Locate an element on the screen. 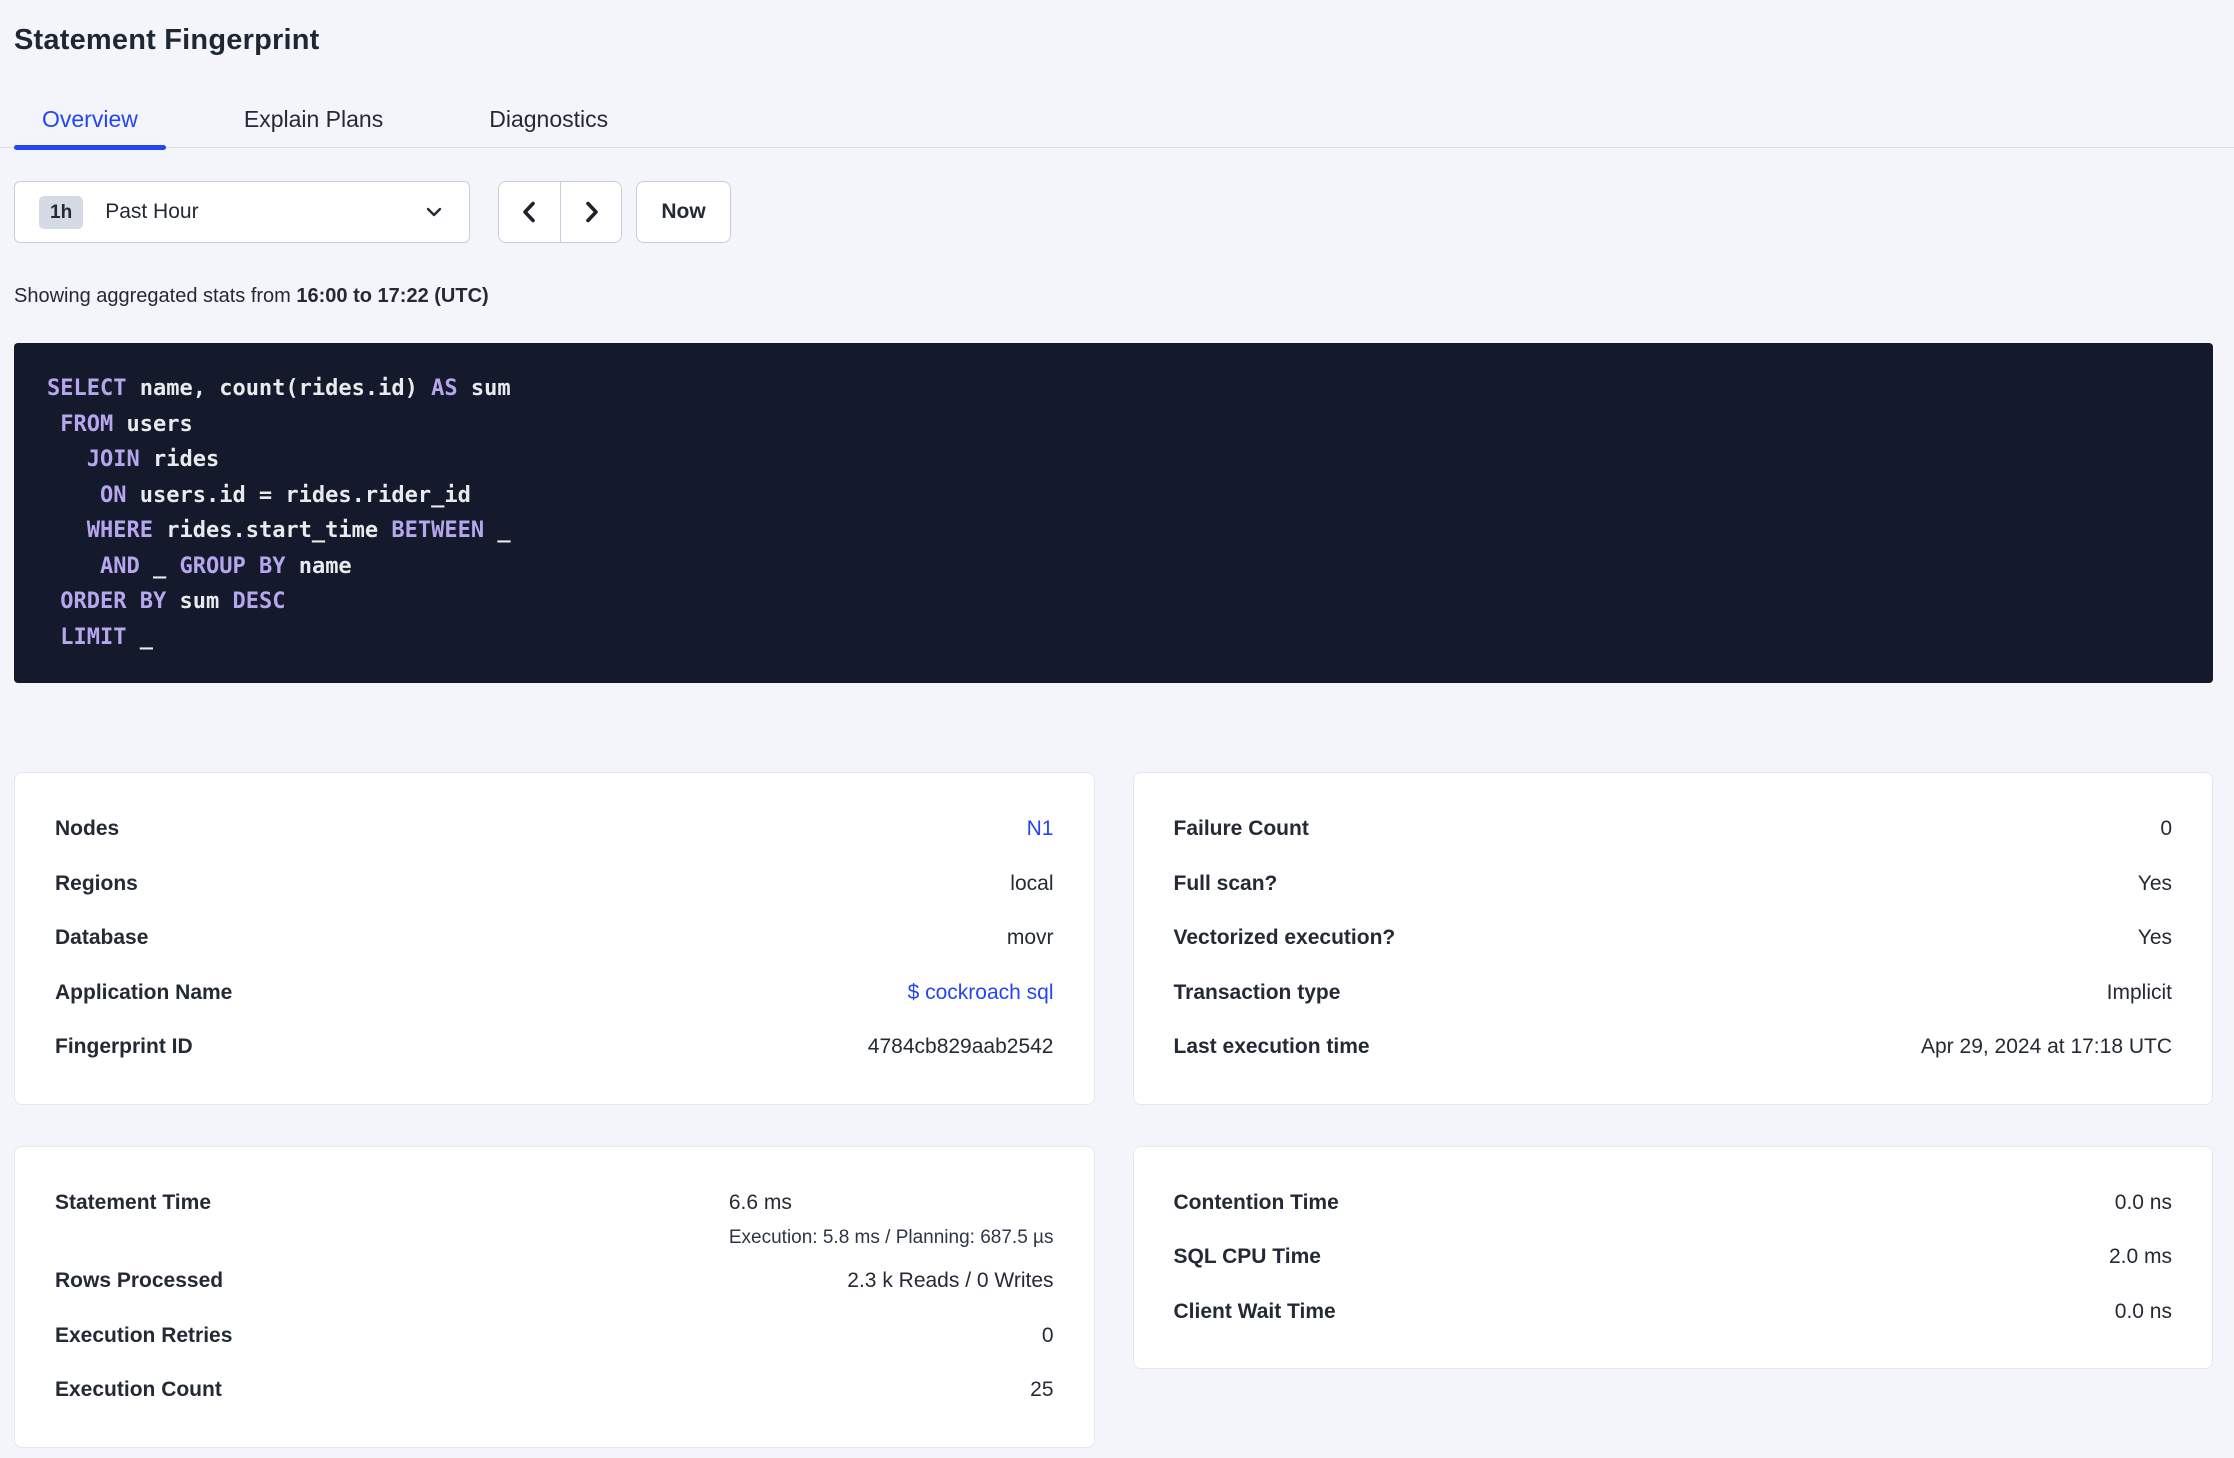 The width and height of the screenshot is (2234, 1458). stat-label: Statement Time is located at coordinates (133, 1202).